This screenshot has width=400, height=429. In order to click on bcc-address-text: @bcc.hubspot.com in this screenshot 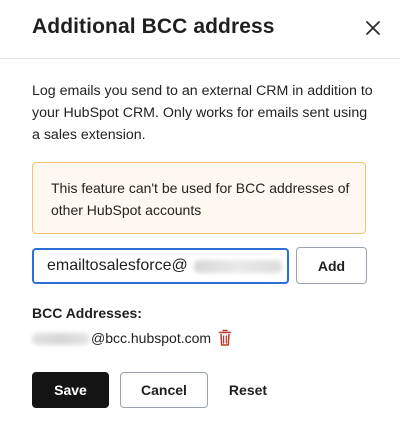, I will do `click(151, 338)`.